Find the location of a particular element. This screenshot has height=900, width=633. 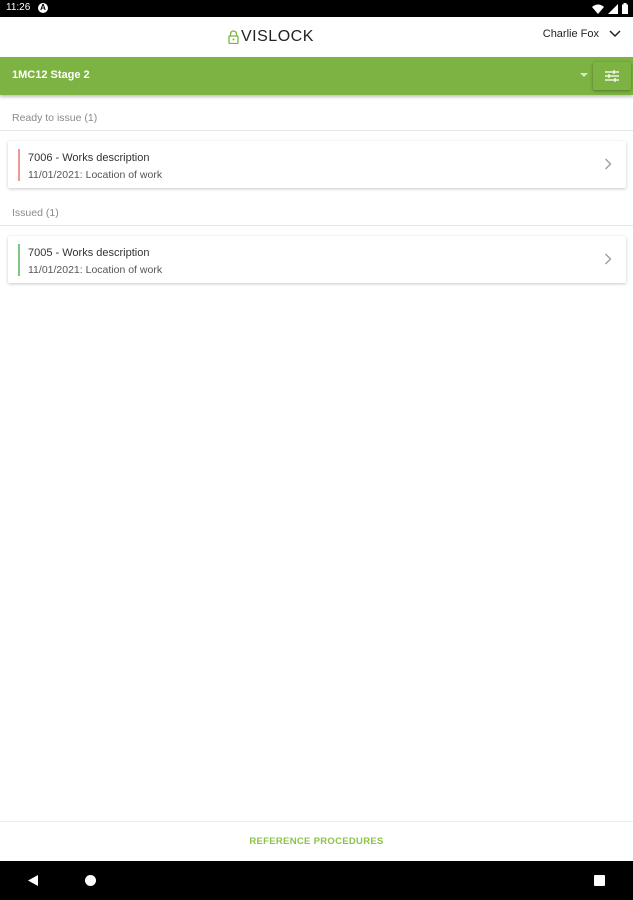

lock-icon is located at coordinates (233, 37).